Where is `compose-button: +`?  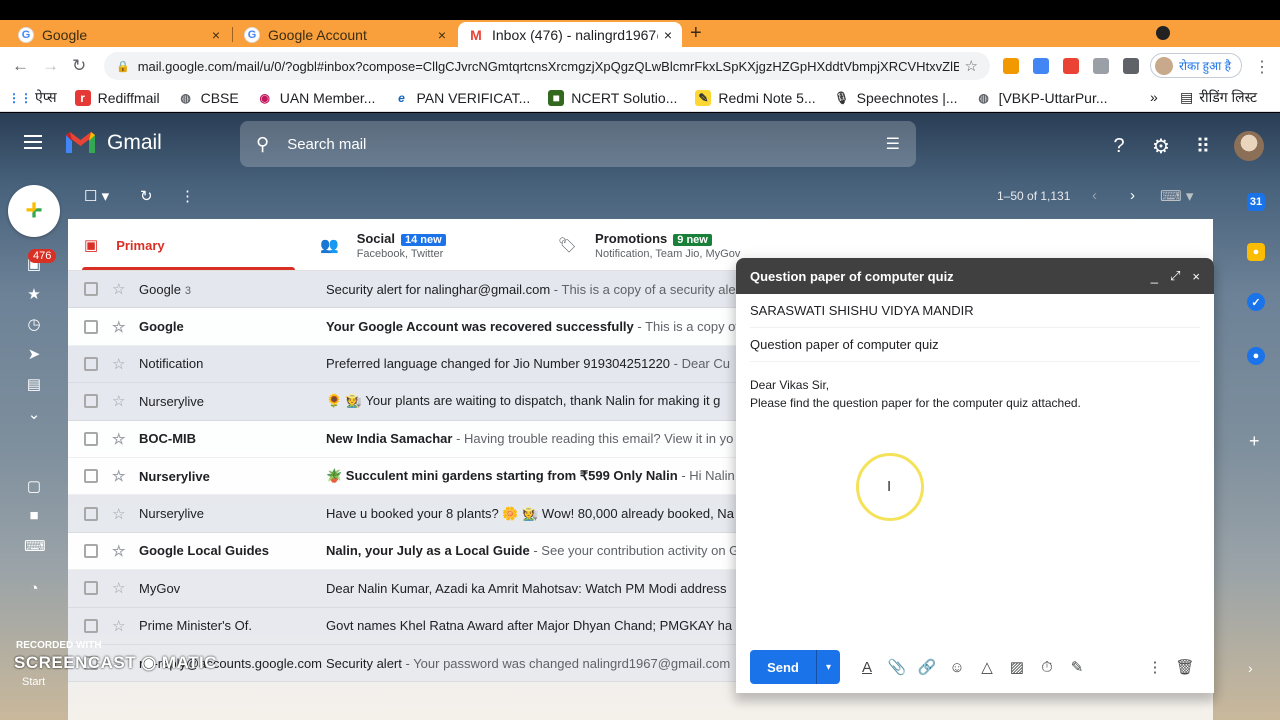 compose-button: + is located at coordinates (34, 211).